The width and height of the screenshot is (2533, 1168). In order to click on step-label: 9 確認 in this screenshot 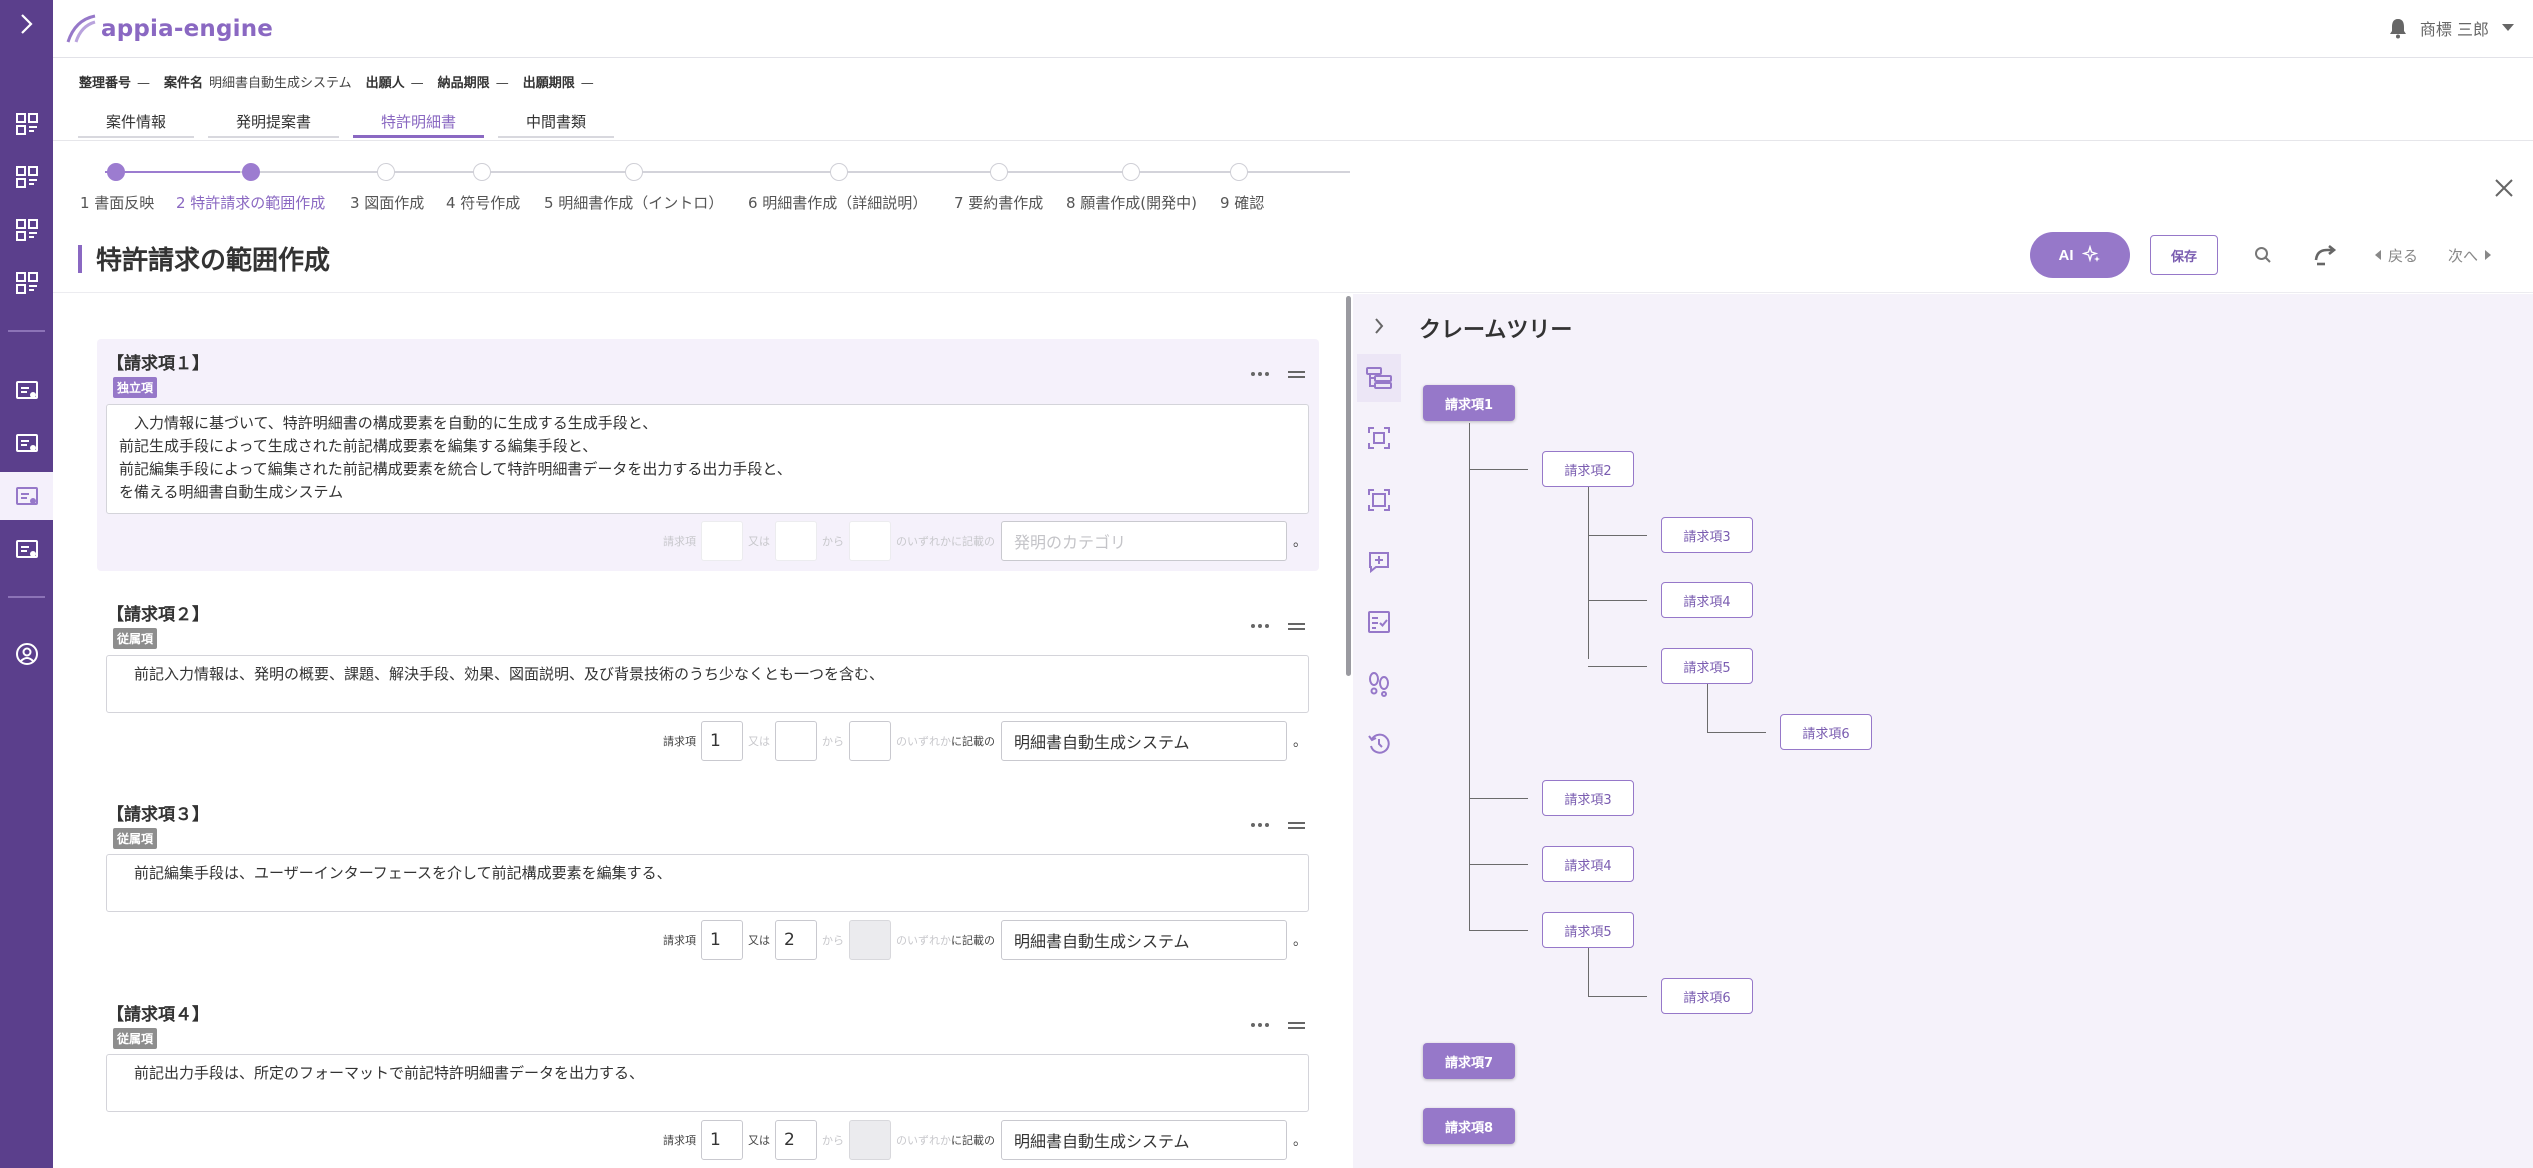, I will do `click(1242, 202)`.